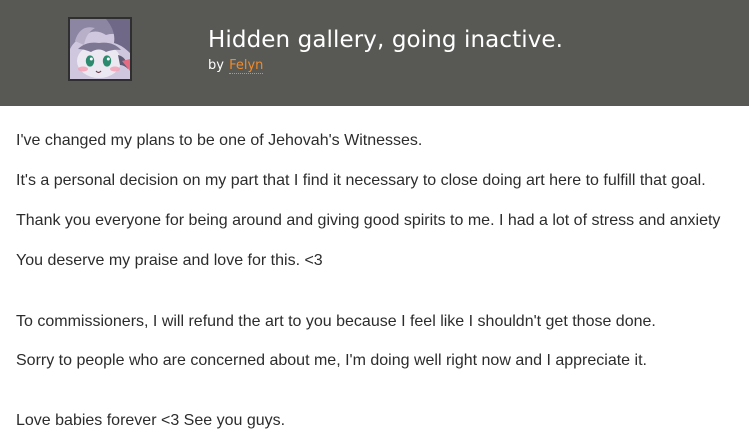 This screenshot has width=749, height=441. Describe the element at coordinates (151, 420) in the screenshot. I see `body-paragraph: Love babies forever <3 See you guys.` at that location.